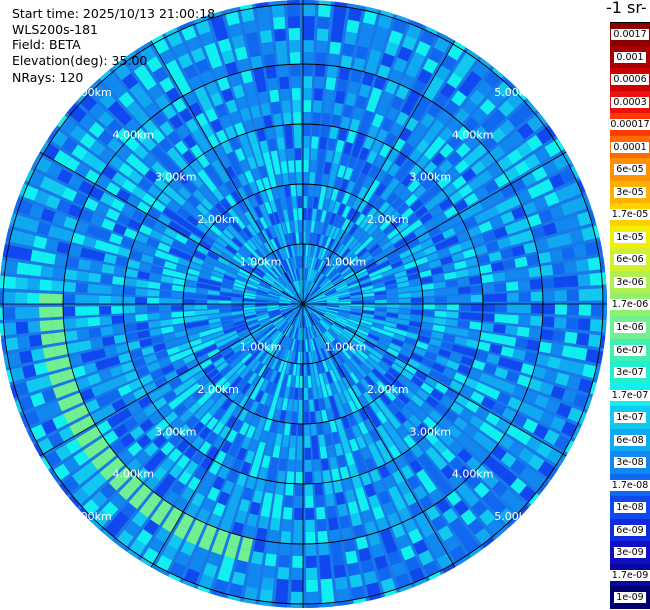 This screenshot has width=650, height=610. Describe the element at coordinates (261, 262) in the screenshot. I see `range-ring-label: 1.00km` at that location.